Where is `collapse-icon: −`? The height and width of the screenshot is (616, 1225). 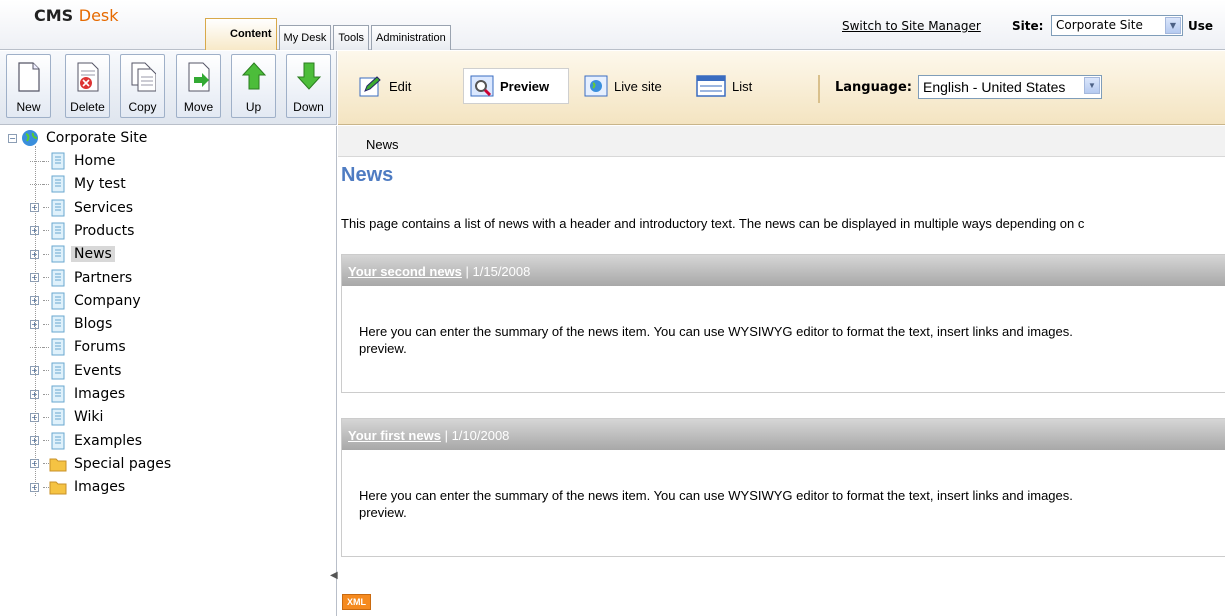 collapse-icon: − is located at coordinates (12, 138).